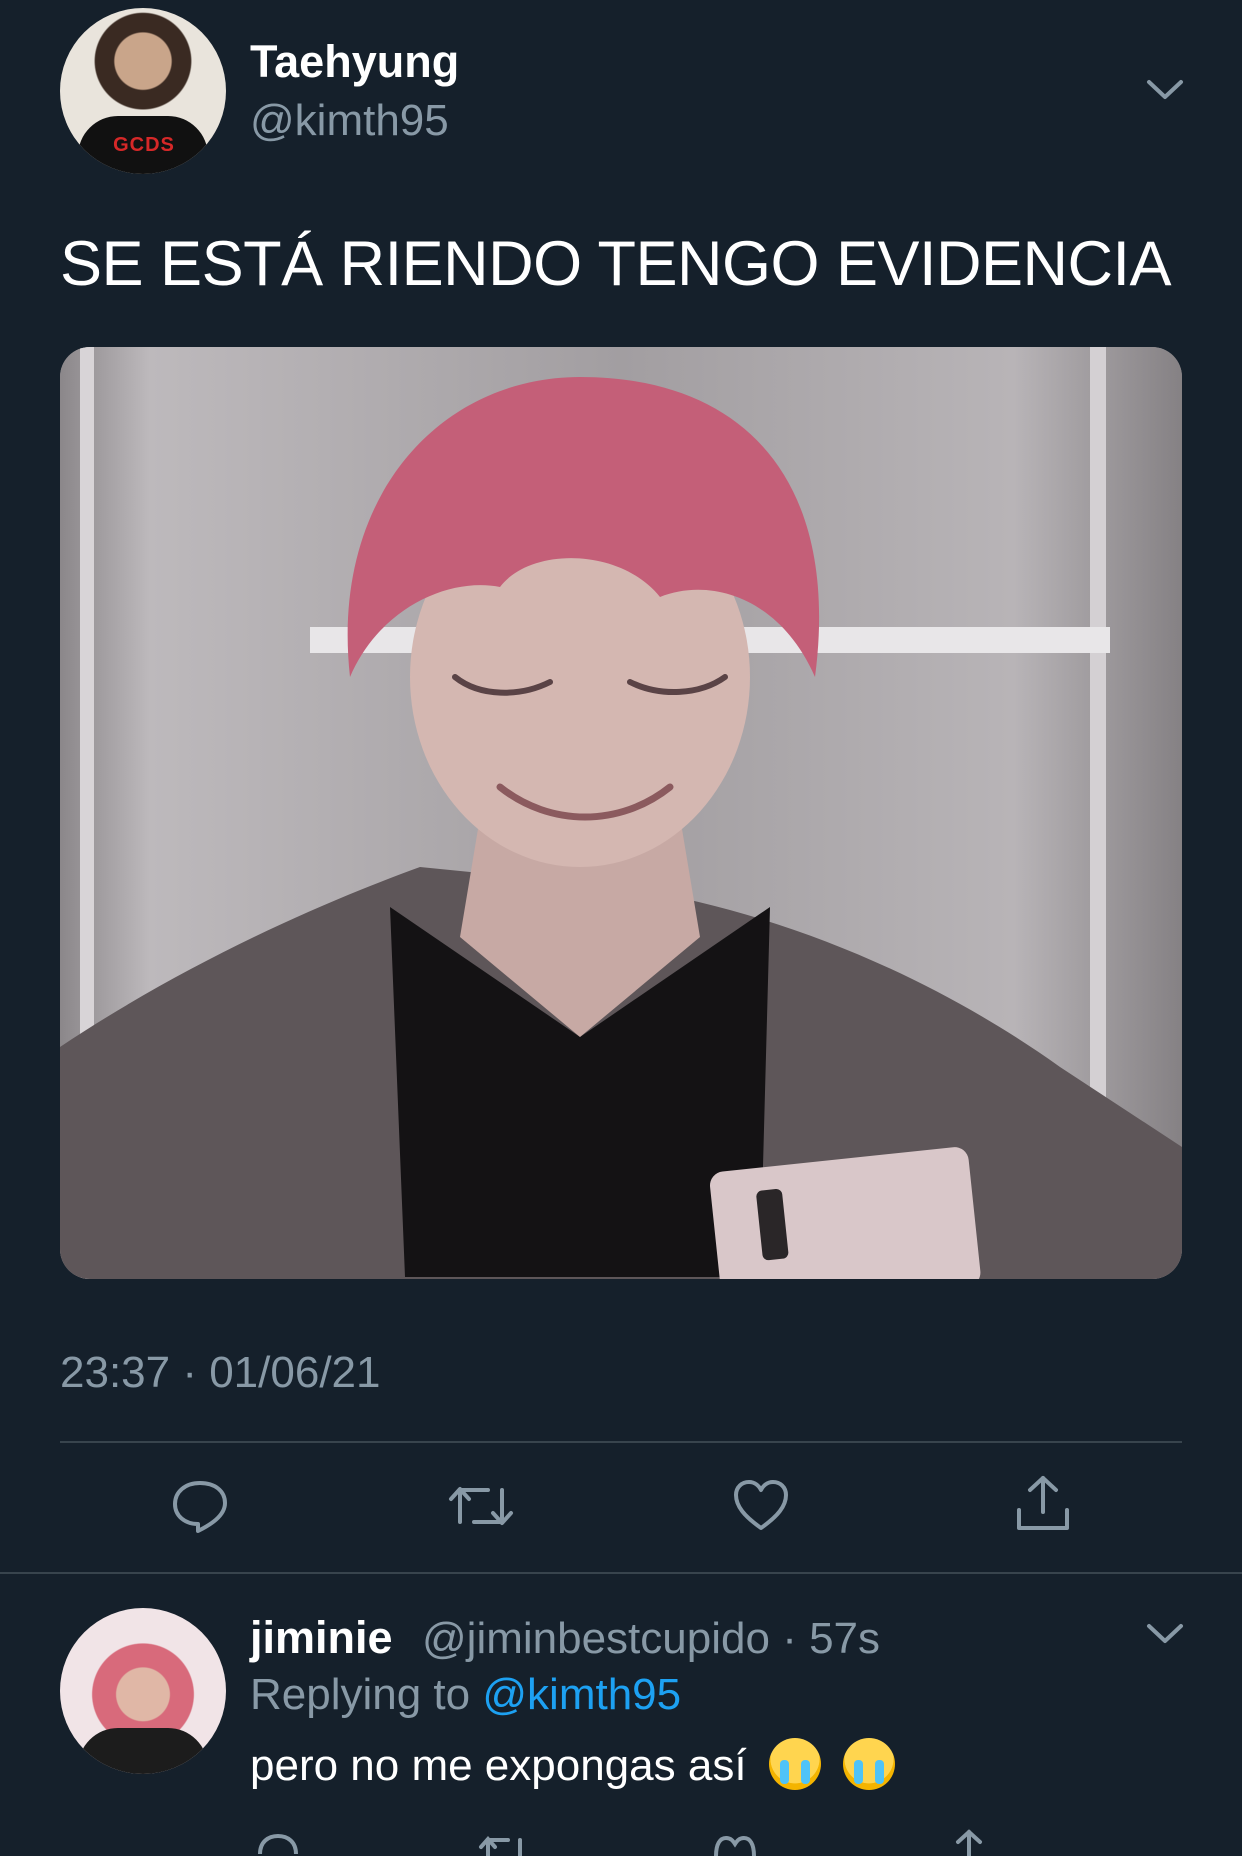 This screenshot has height=1856, width=1242. Describe the element at coordinates (349, 121) in the screenshot. I see `author-handle: @kimth95` at that location.